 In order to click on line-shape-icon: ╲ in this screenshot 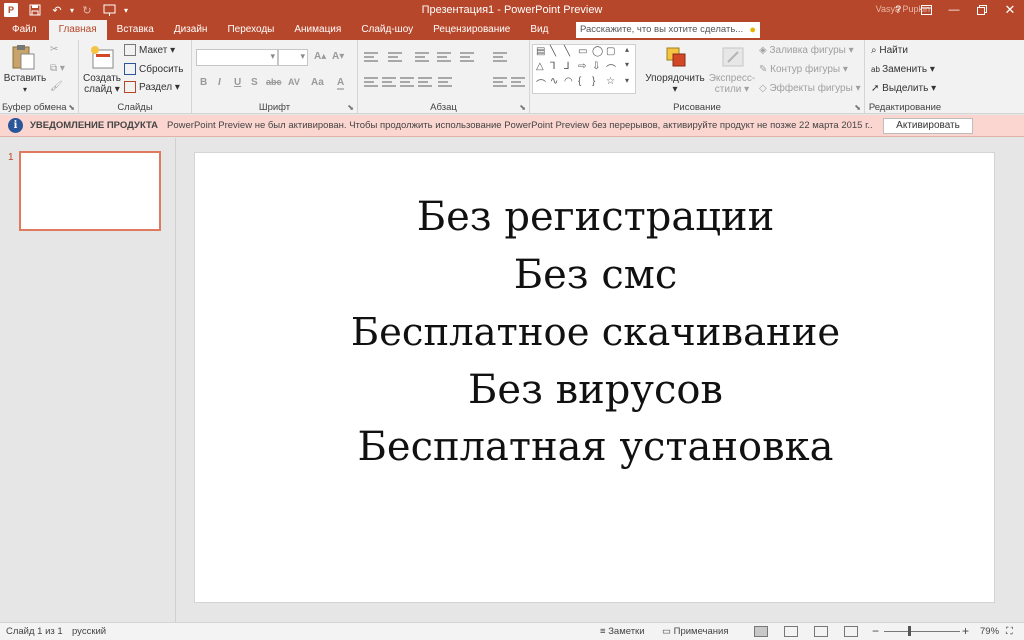, I will do `click(553, 51)`.